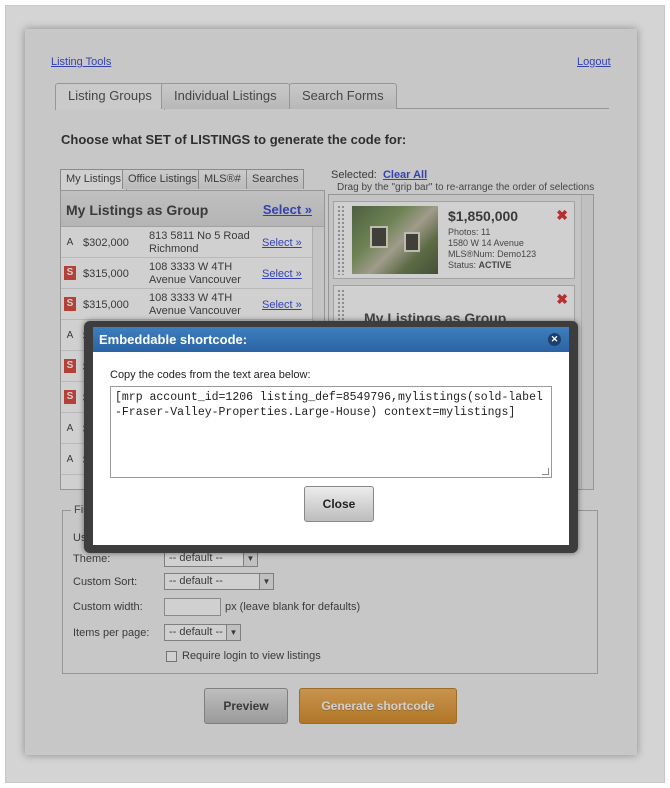 The image size is (670, 788). I want to click on modal-title: Embeddable shortcode:, so click(173, 339).